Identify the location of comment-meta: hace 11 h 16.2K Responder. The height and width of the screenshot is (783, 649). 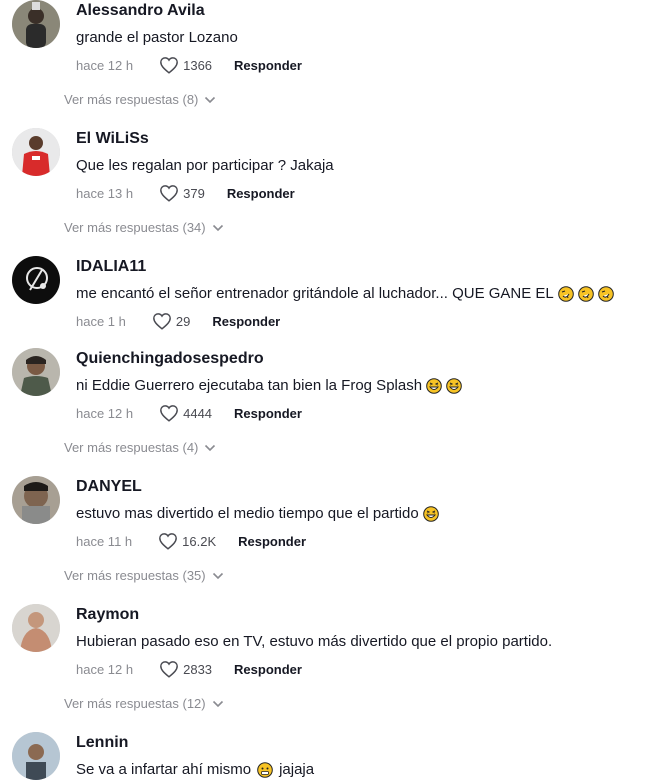
(191, 541).